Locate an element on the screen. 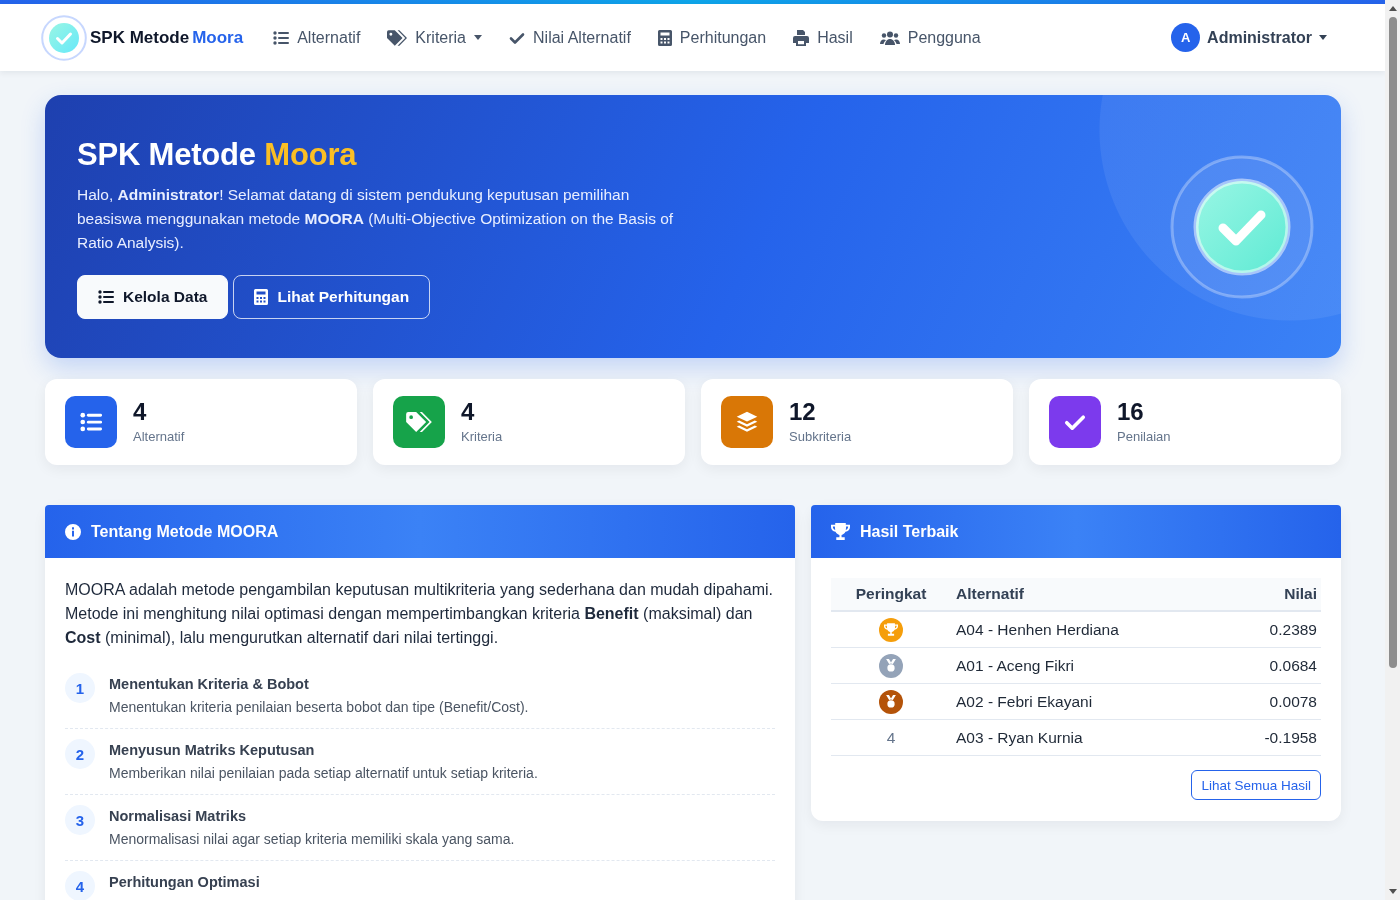 The image size is (1400, 900). column-header: Alternatif is located at coordinates (990, 594).